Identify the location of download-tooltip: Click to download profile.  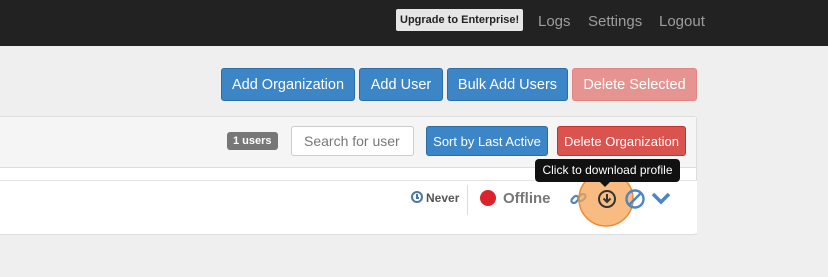
(607, 170).